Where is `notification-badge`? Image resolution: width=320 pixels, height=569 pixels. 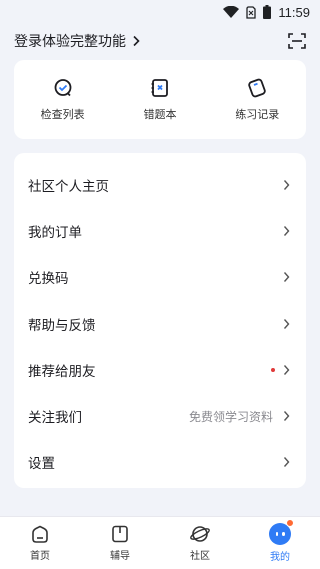 notification-badge is located at coordinates (290, 523).